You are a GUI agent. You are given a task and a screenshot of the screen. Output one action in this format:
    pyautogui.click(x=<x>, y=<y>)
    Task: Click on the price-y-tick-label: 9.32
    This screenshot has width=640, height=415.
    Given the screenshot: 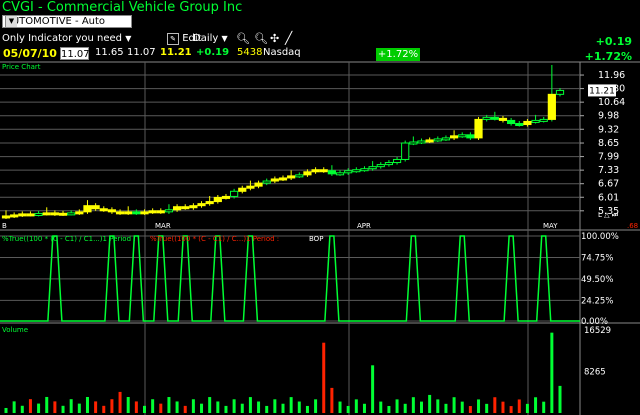 What is the action you would take?
    pyautogui.click(x=608, y=129)
    